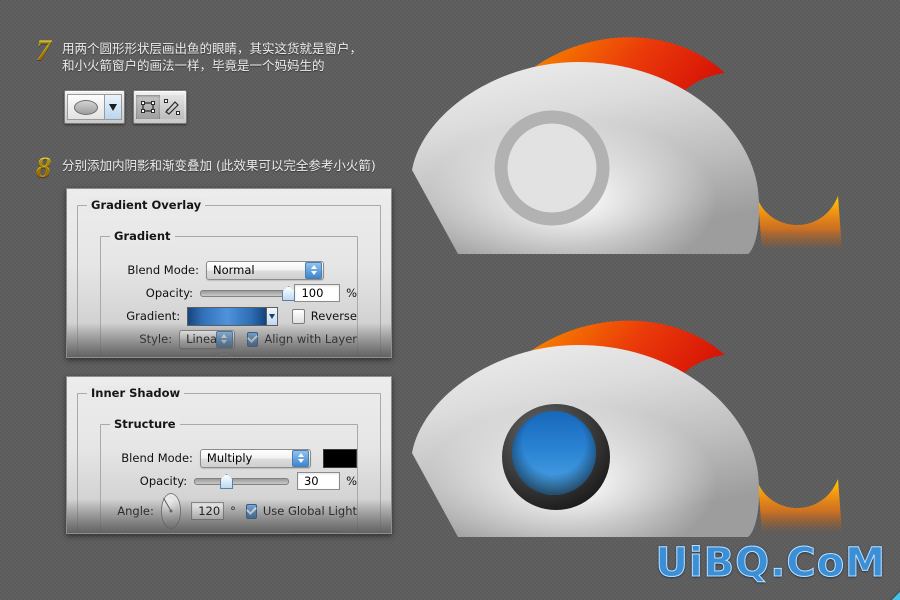 The height and width of the screenshot is (600, 900). I want to click on shadow-blend-mode-label: Blend Mode:, so click(157, 458).